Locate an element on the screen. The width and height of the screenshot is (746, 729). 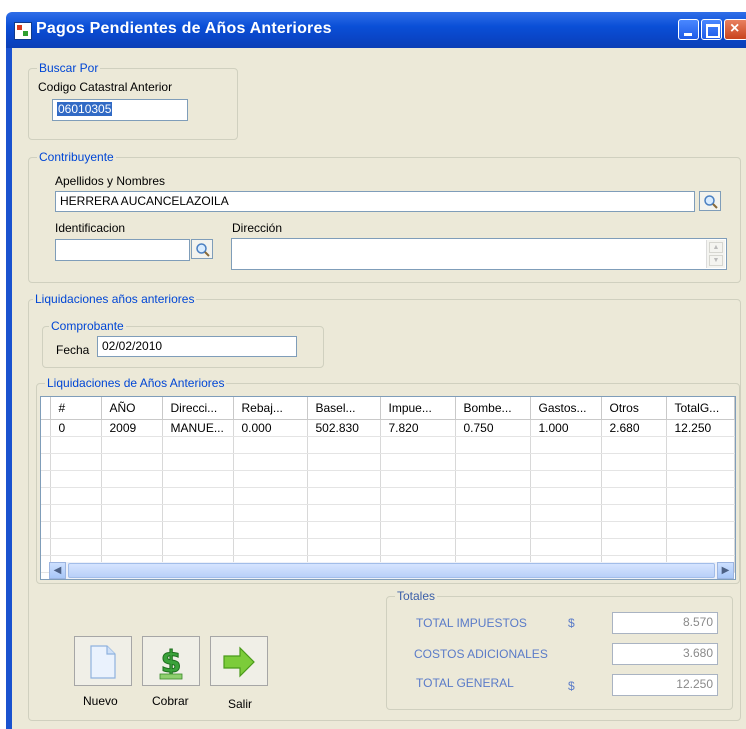
maximize-button is located at coordinates (711, 29).